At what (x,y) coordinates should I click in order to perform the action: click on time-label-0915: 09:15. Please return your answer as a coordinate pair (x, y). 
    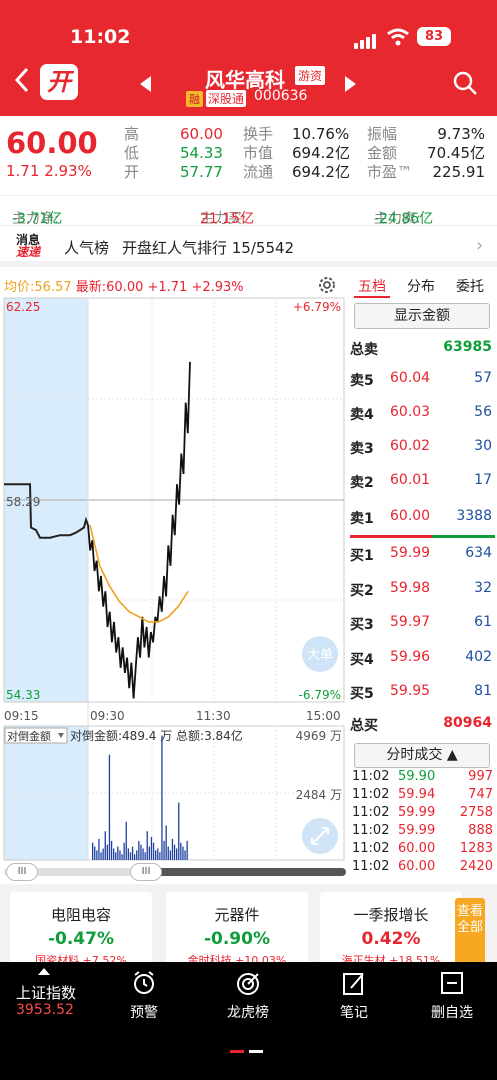
    Looking at the image, I should click on (21, 716).